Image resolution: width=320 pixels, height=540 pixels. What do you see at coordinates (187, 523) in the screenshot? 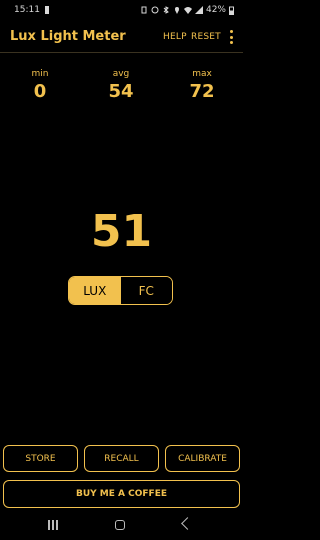
I see `back-icon` at bounding box center [187, 523].